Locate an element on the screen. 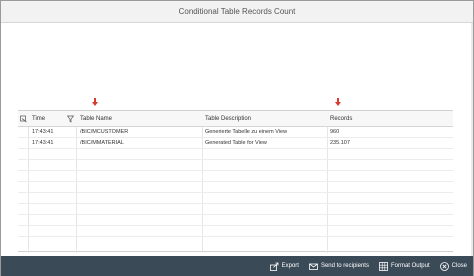 The height and width of the screenshot is (276, 474). format-output-button: Format Output is located at coordinates (404, 266).